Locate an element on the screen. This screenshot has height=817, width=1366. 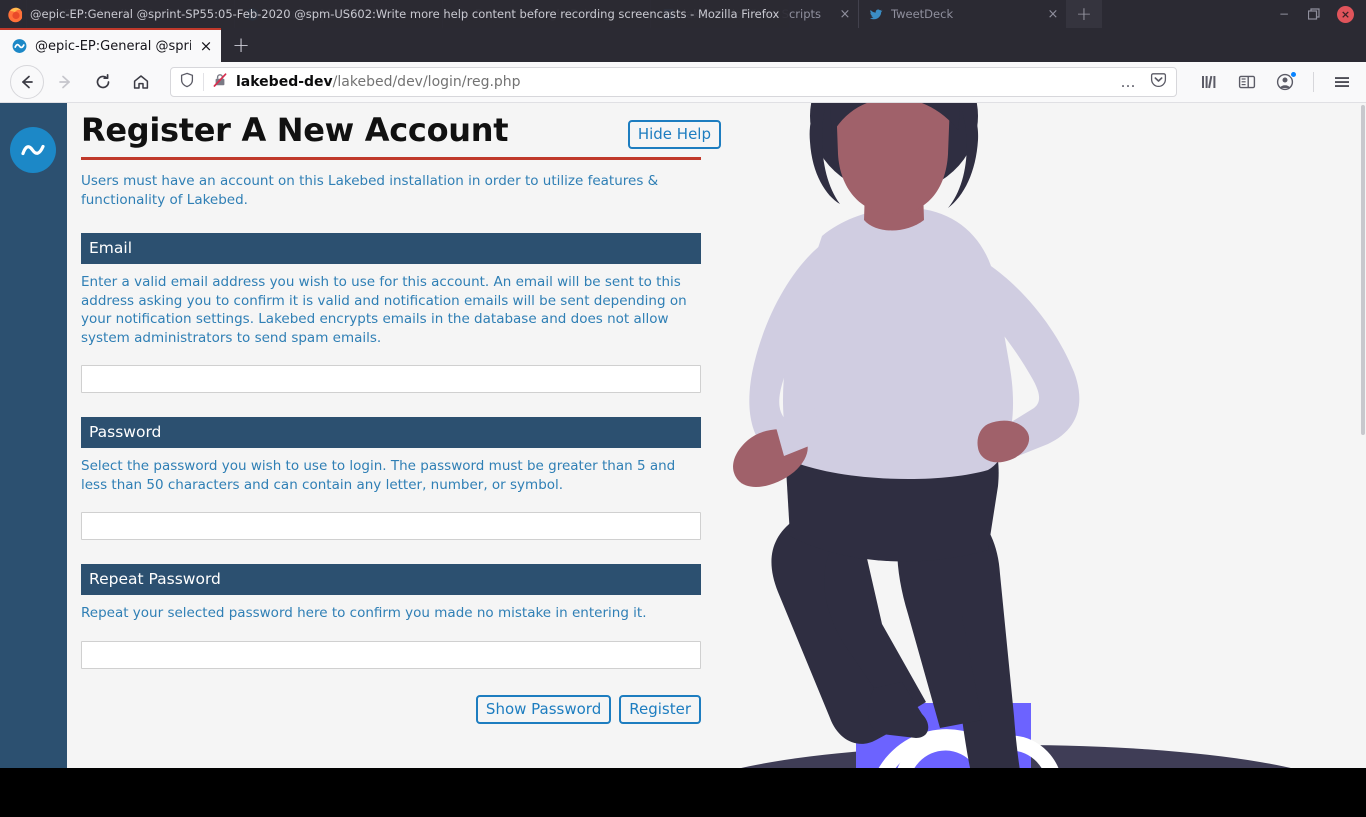
app-sidebar is located at coordinates (33, 435).